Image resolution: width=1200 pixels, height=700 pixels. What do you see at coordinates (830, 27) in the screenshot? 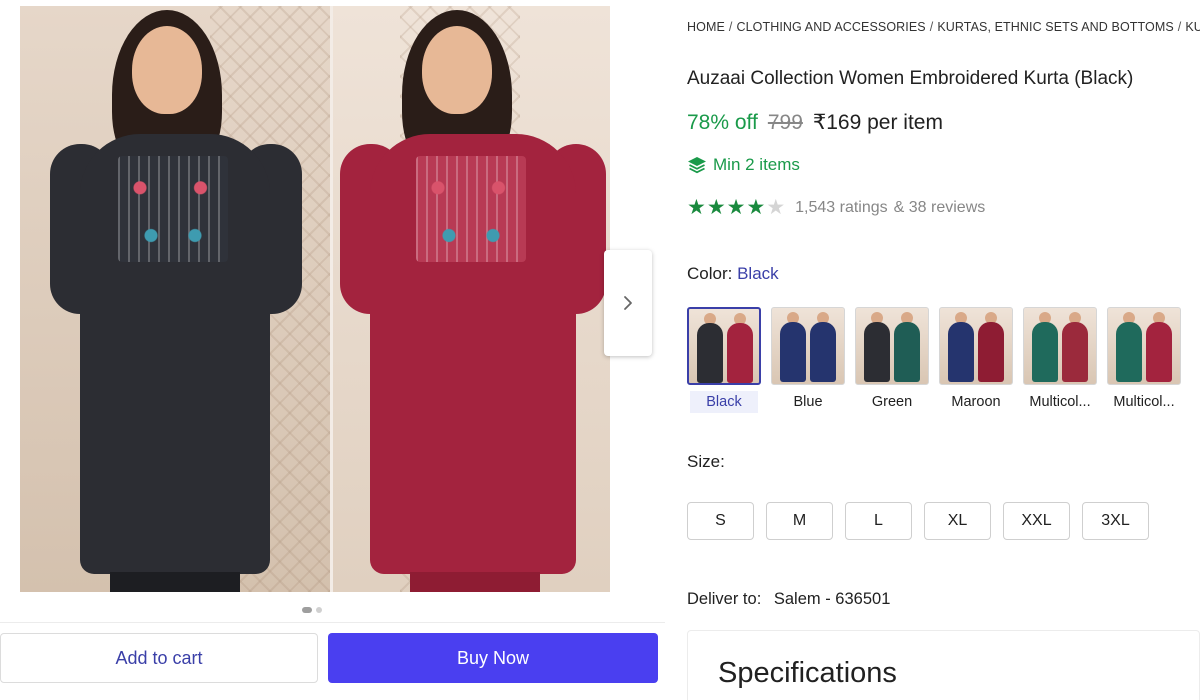
I see `breadcrumb-item-clothing: CLOTHING AND ACCESSORIES` at bounding box center [830, 27].